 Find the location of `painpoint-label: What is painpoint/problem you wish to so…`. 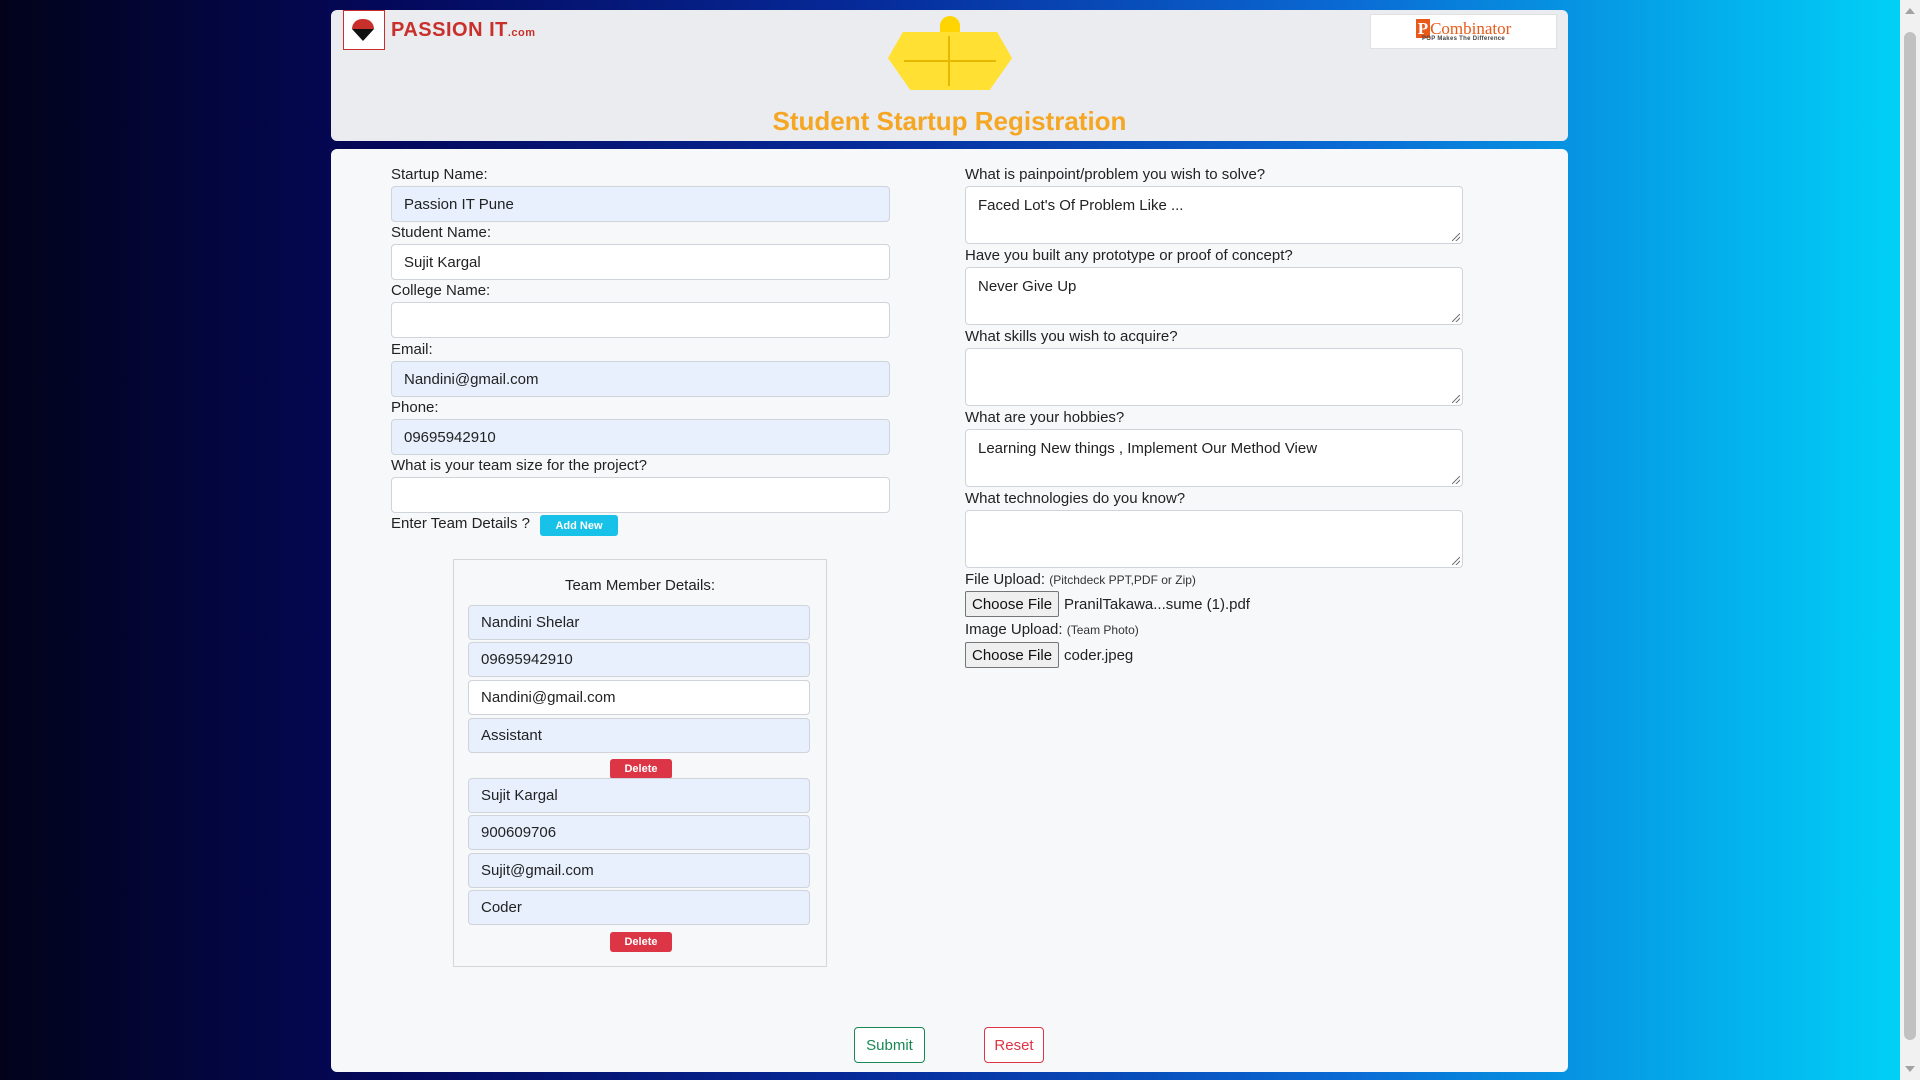

painpoint-label: What is painpoint/problem you wish to so… is located at coordinates (1115, 174).